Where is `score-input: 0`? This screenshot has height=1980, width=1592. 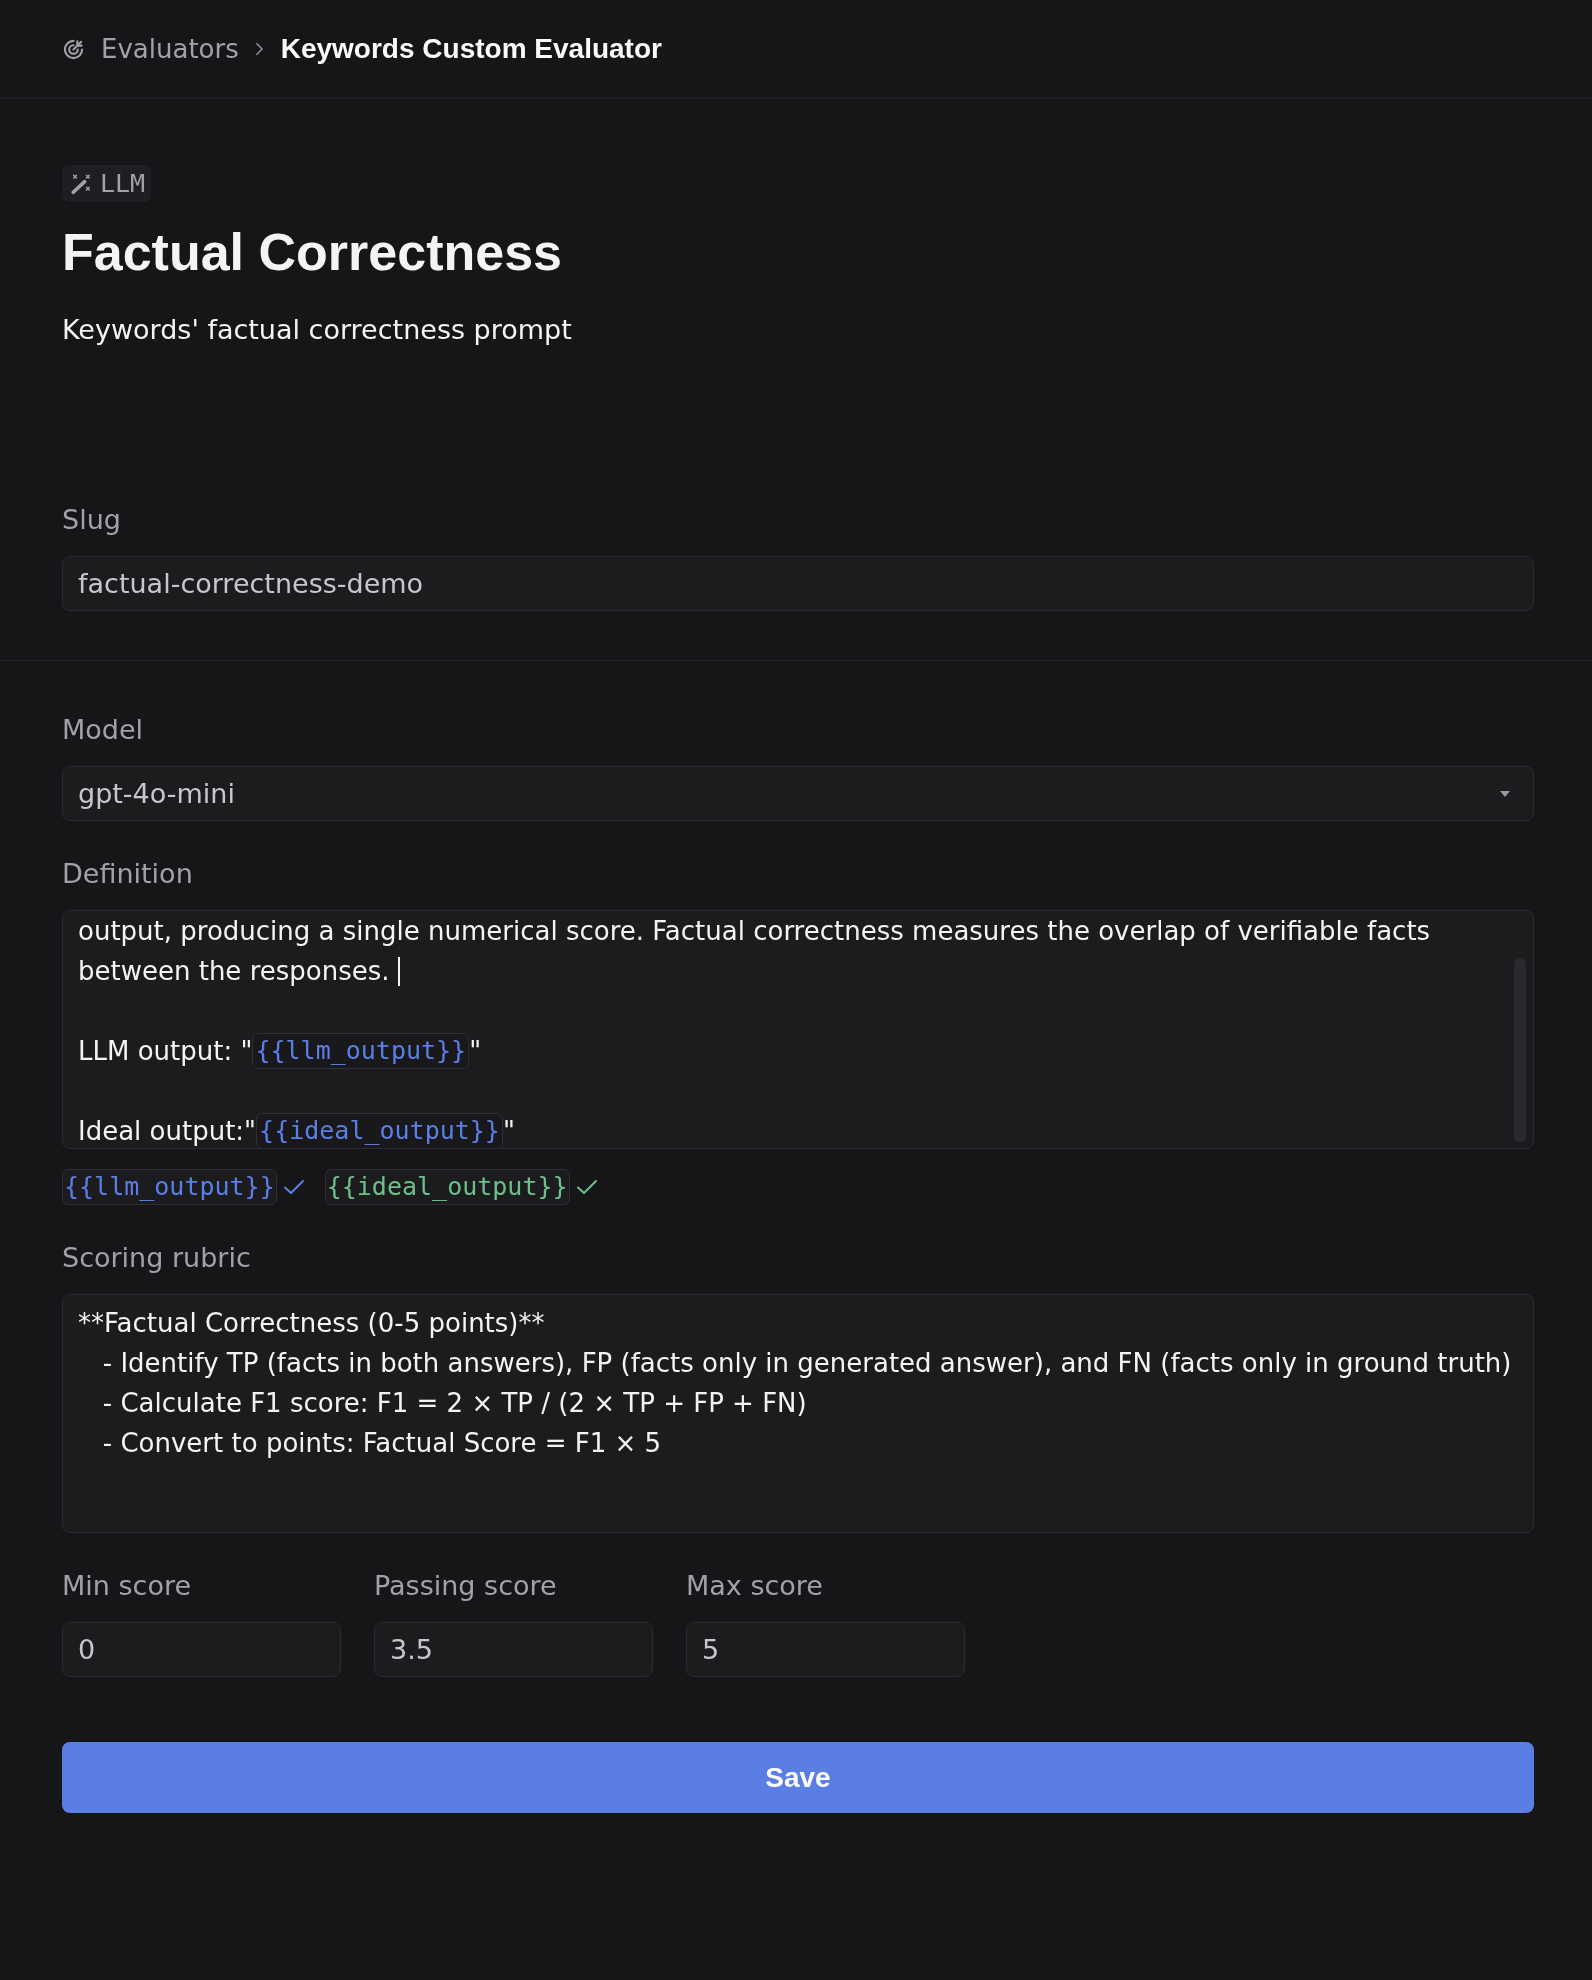 score-input: 0 is located at coordinates (201, 1649).